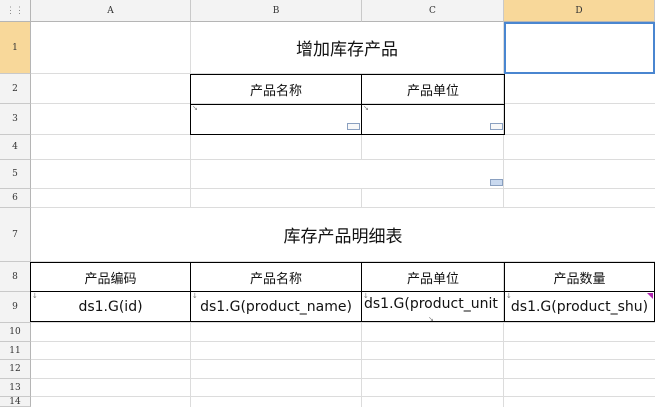  I want to click on detail-cell-product-unit: ds1.G(product_unit, so click(433, 304).